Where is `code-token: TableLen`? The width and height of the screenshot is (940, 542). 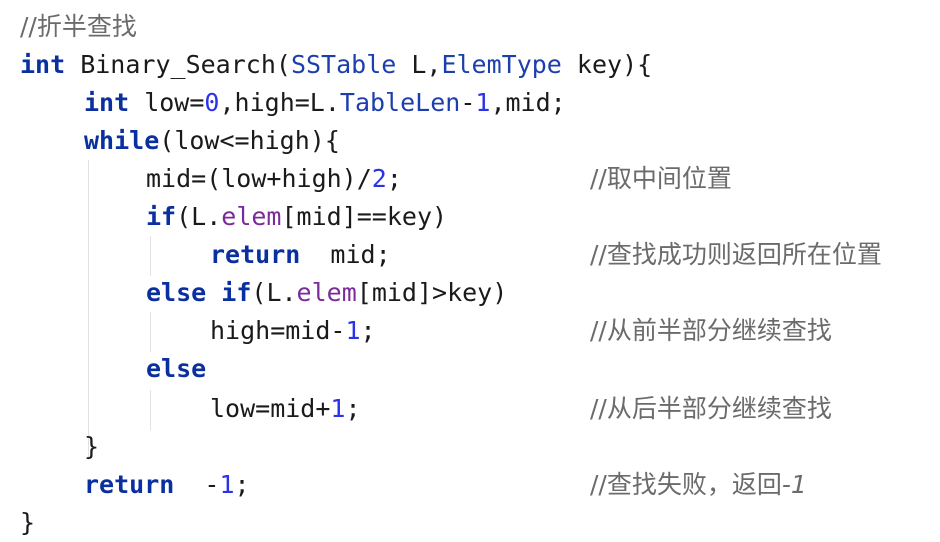 code-token: TableLen is located at coordinates (400, 102).